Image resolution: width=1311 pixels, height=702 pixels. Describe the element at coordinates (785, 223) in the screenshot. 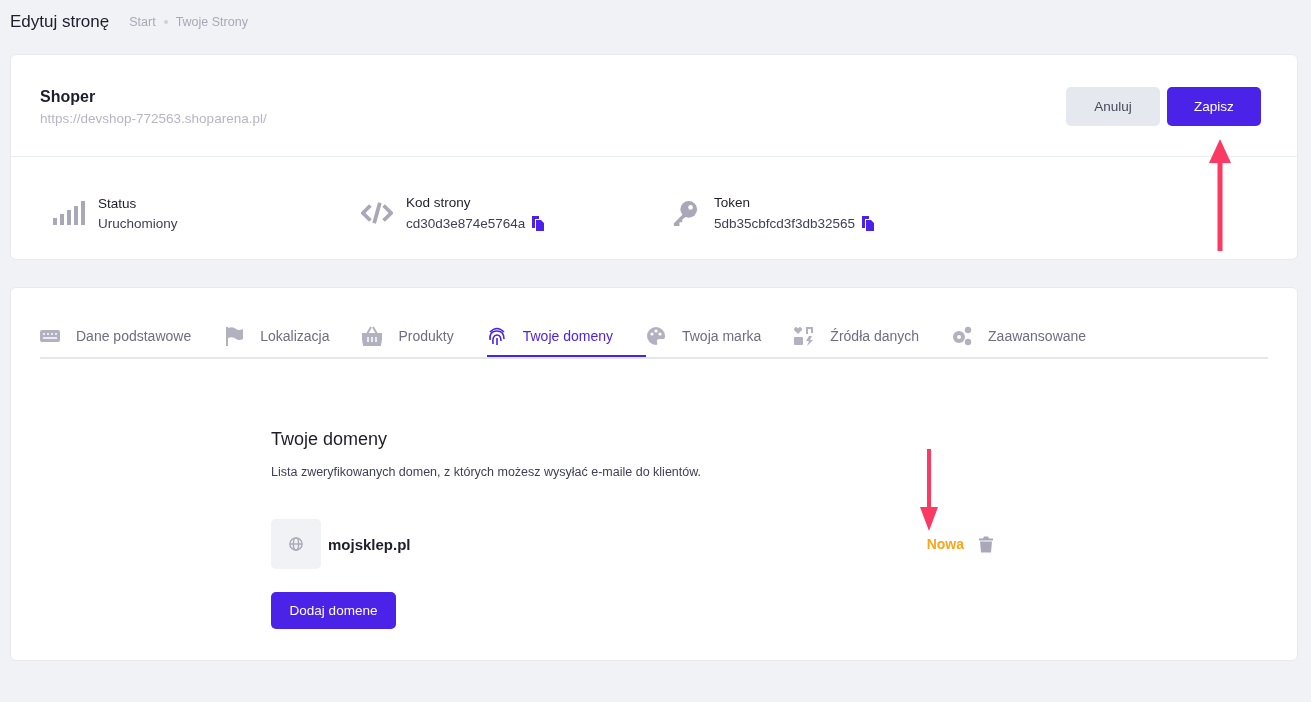

I see `info-value: 5db35cbfcd3f3db32565` at that location.